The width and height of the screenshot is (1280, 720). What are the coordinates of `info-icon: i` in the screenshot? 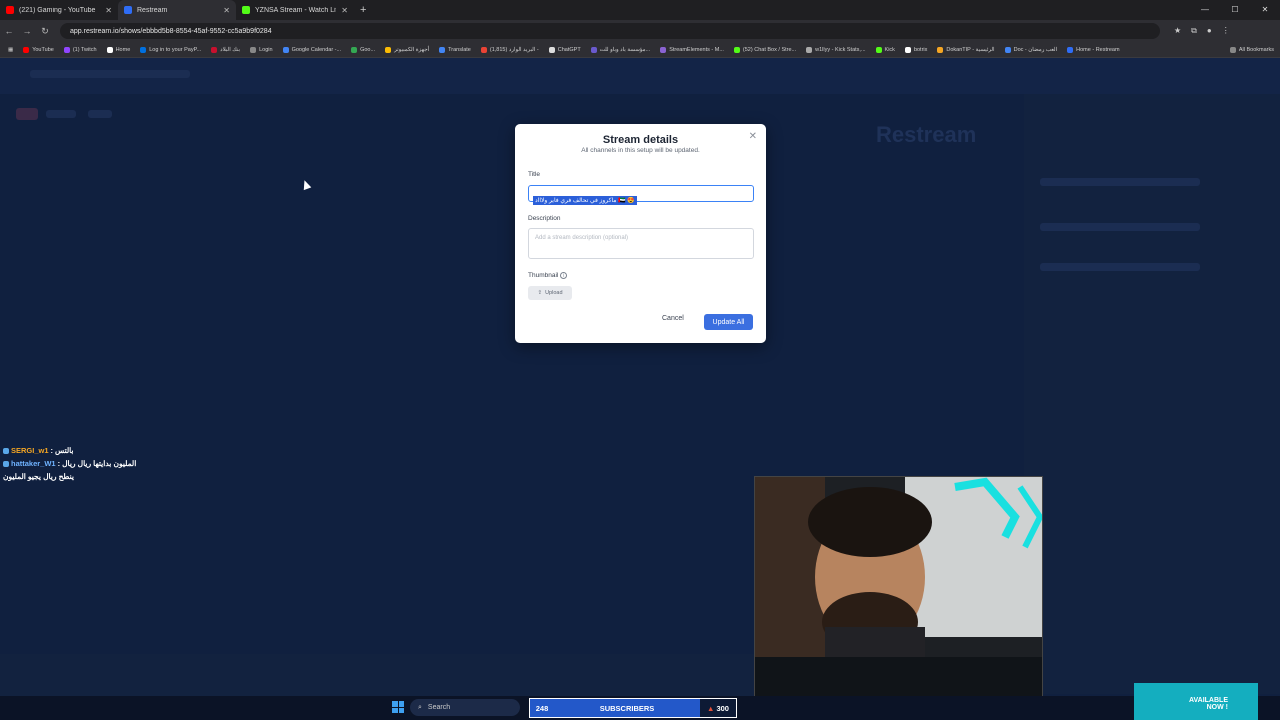 It's located at (564, 275).